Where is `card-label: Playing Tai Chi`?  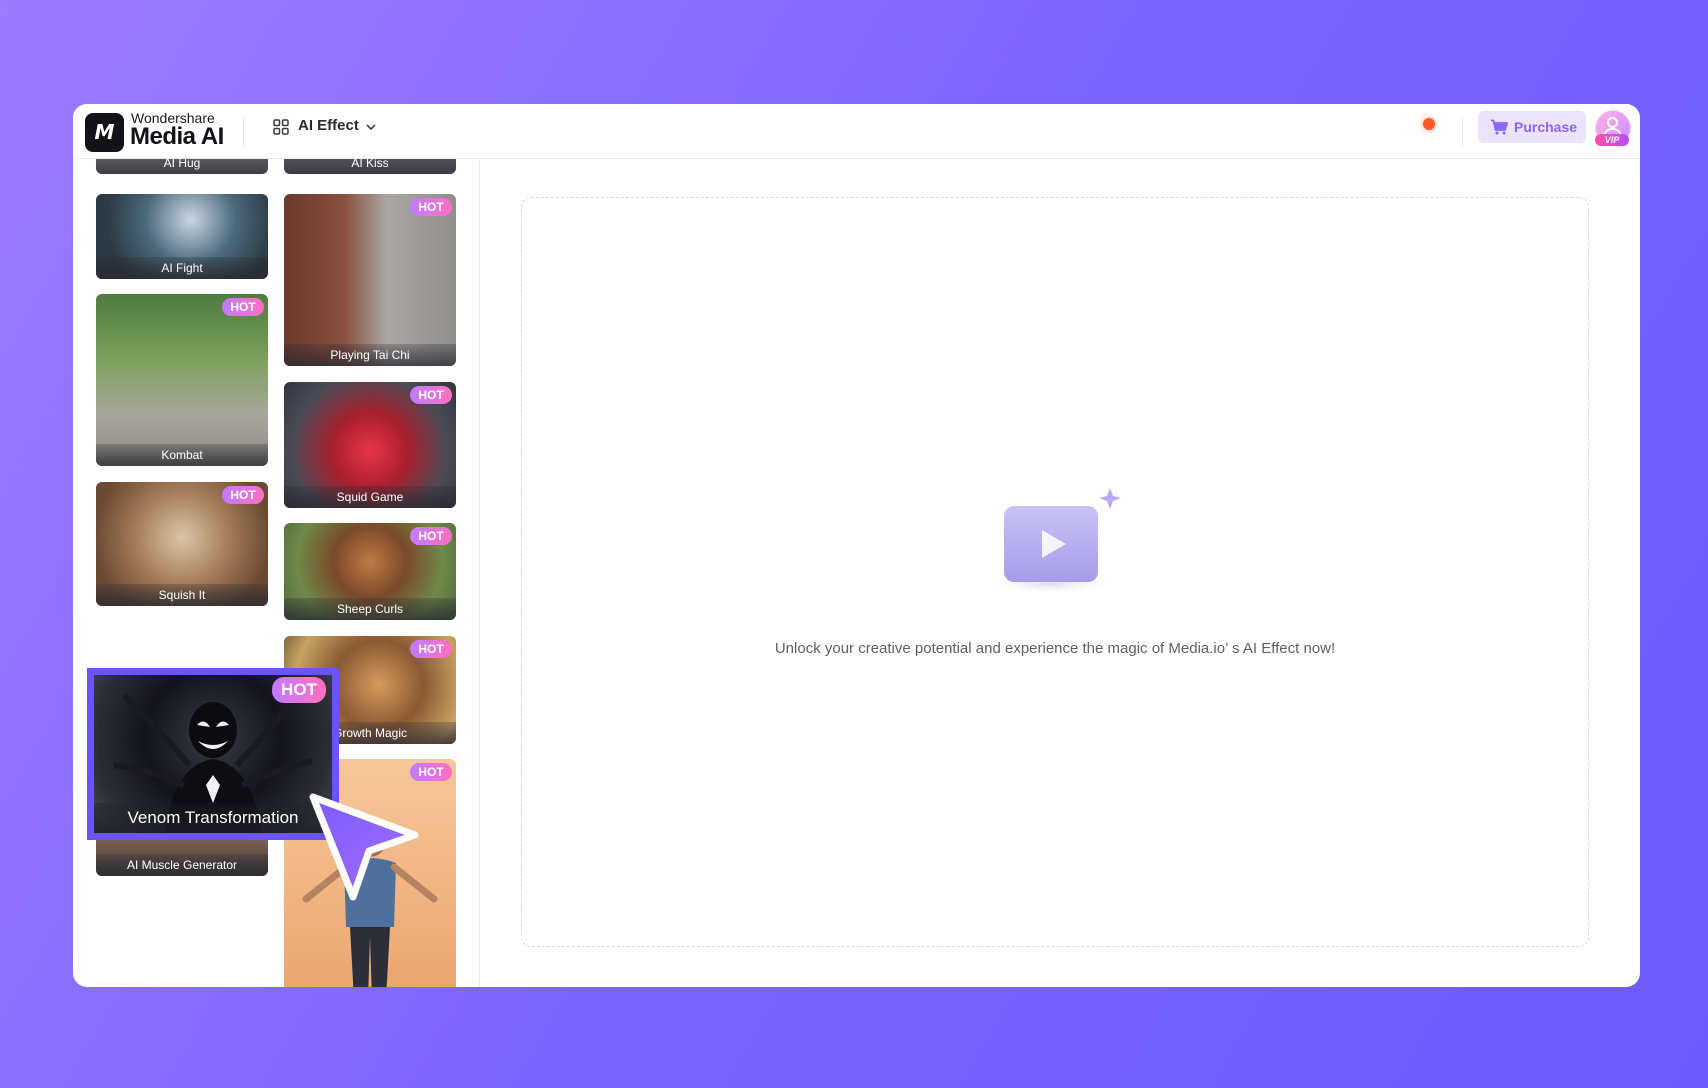
card-label: Playing Tai Chi is located at coordinates (370, 355).